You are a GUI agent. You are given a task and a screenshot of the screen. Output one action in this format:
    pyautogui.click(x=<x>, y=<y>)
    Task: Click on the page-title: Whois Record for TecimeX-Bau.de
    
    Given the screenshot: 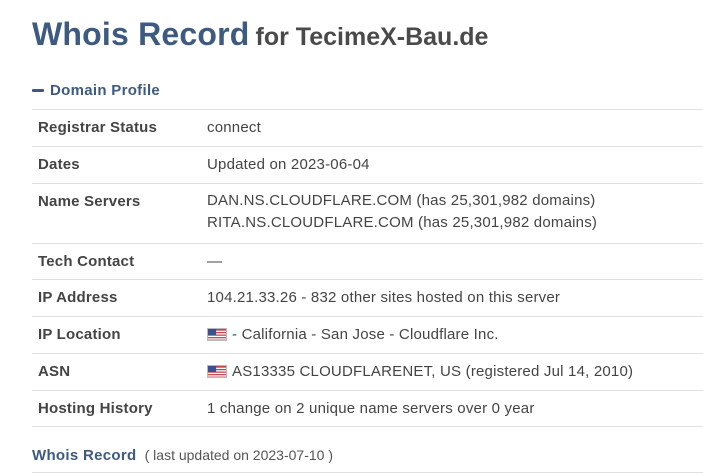 What is the action you would take?
    pyautogui.click(x=260, y=37)
    